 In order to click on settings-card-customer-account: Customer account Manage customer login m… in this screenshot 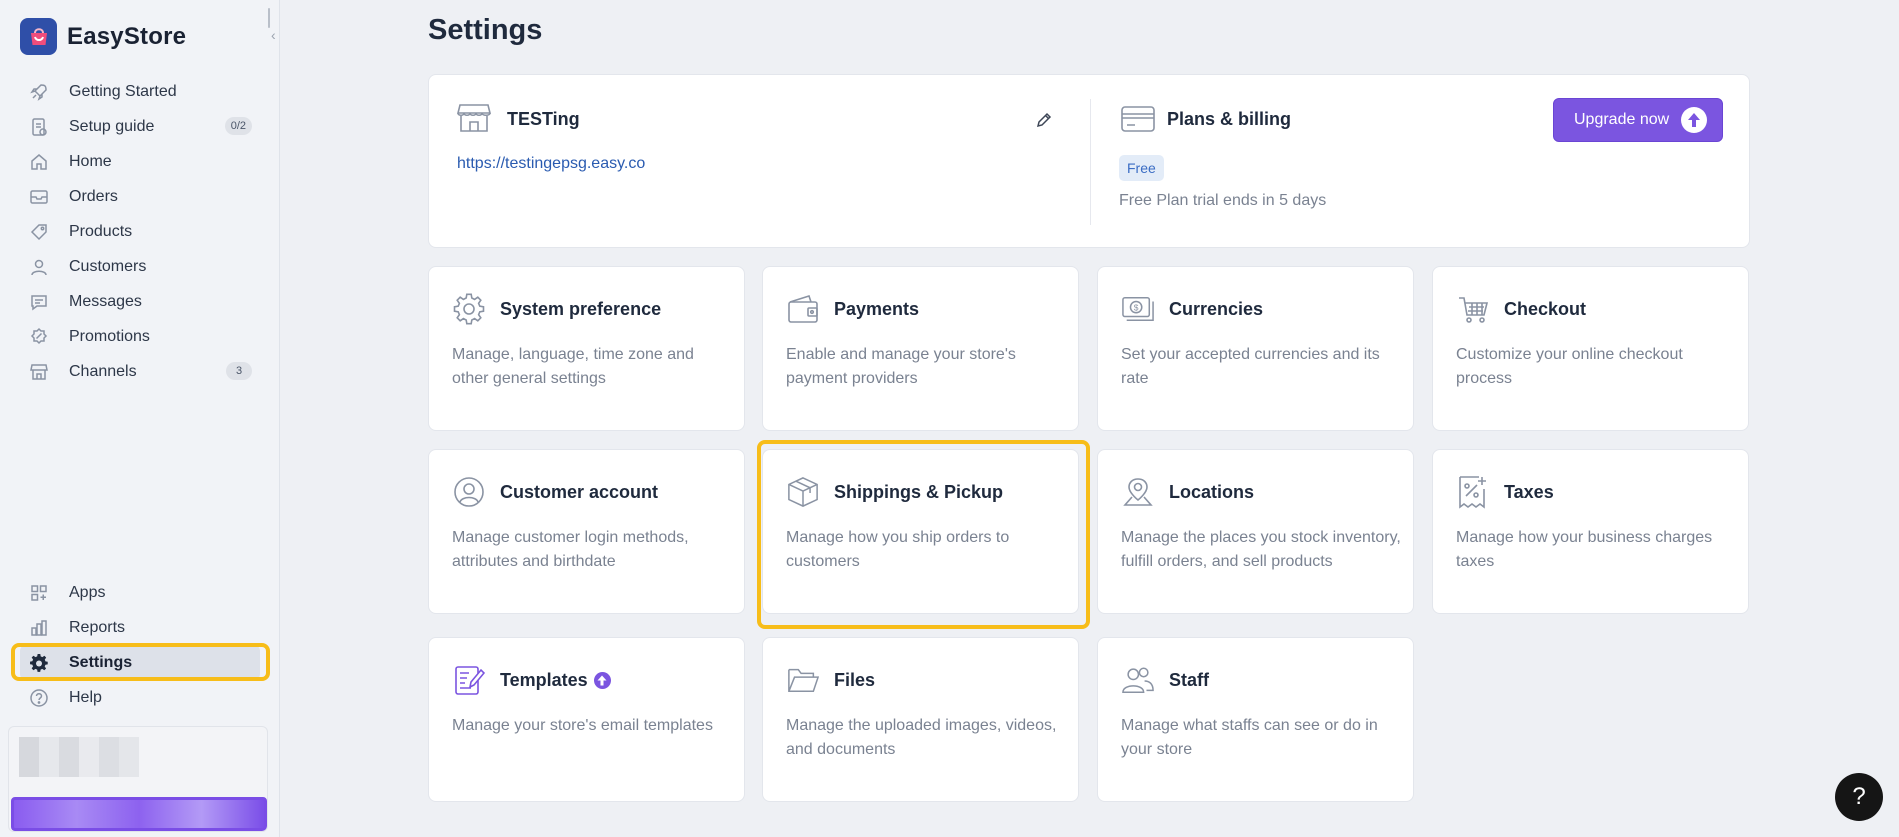, I will do `click(586, 531)`.